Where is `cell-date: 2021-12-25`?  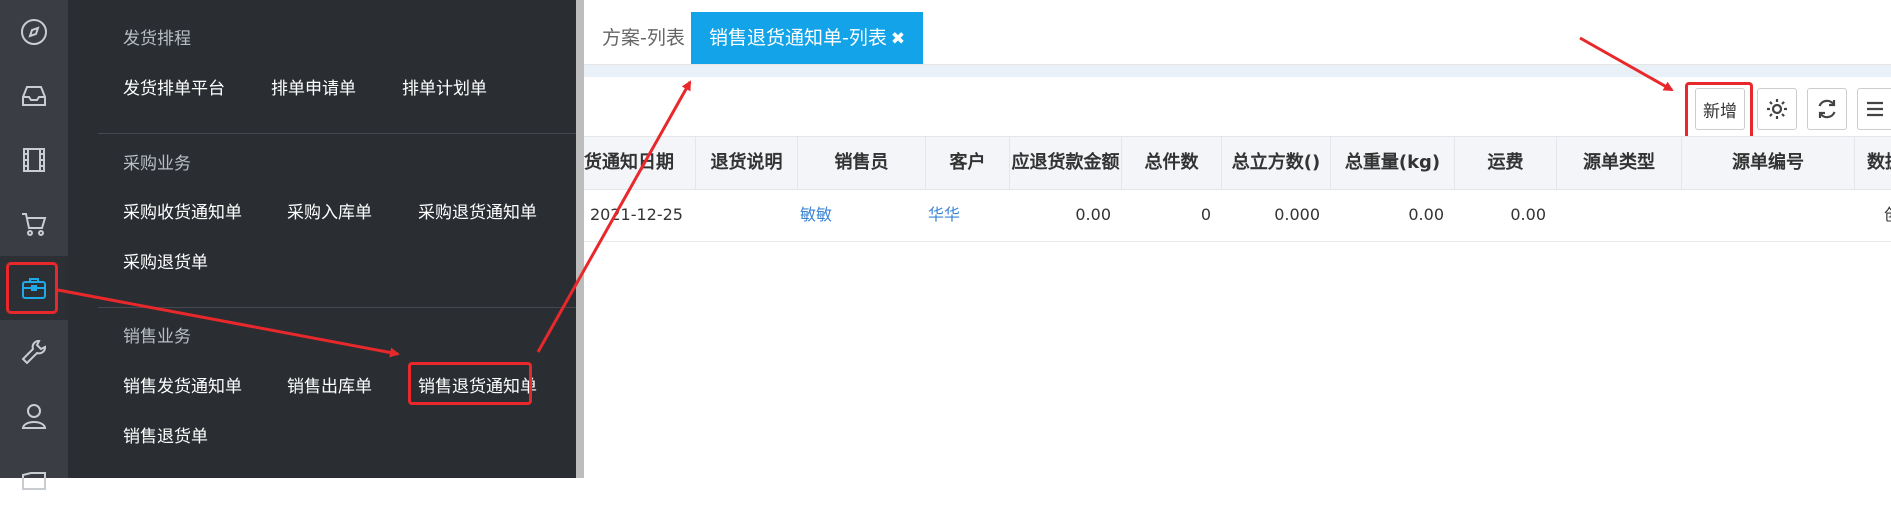
cell-date: 2021-12-25 is located at coordinates (636, 214).